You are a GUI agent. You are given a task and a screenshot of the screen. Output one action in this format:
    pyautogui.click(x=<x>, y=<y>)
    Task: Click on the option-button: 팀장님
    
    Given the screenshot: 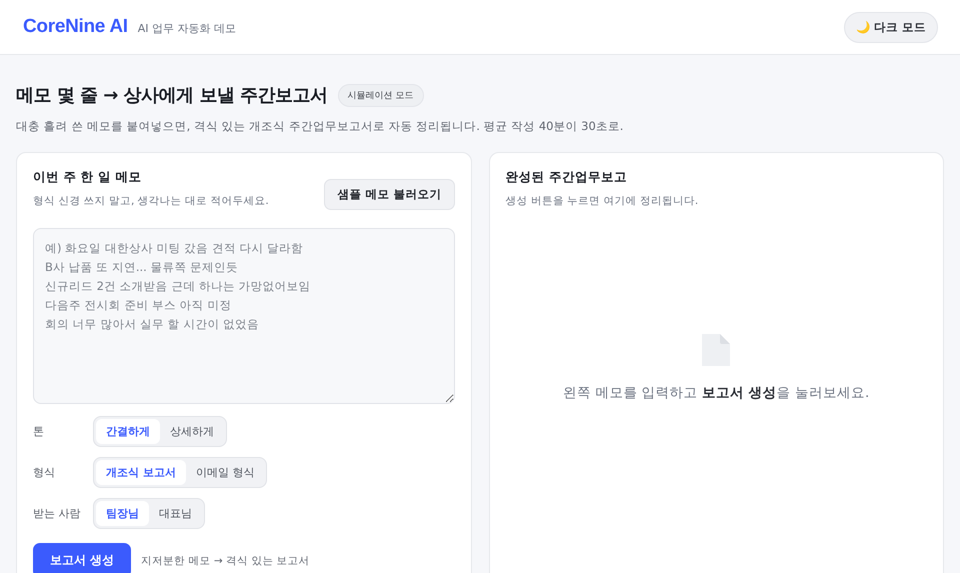 What is the action you would take?
    pyautogui.click(x=122, y=513)
    